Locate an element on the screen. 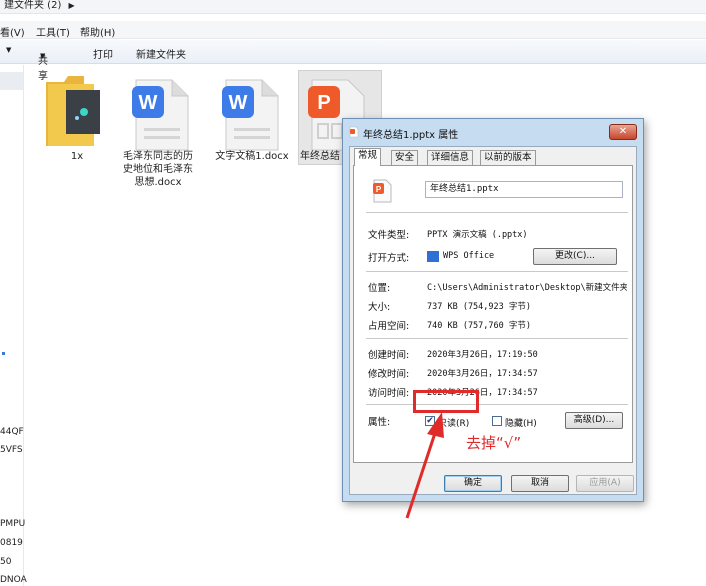  nav-item-label: 50 is located at coordinates (5, 562).